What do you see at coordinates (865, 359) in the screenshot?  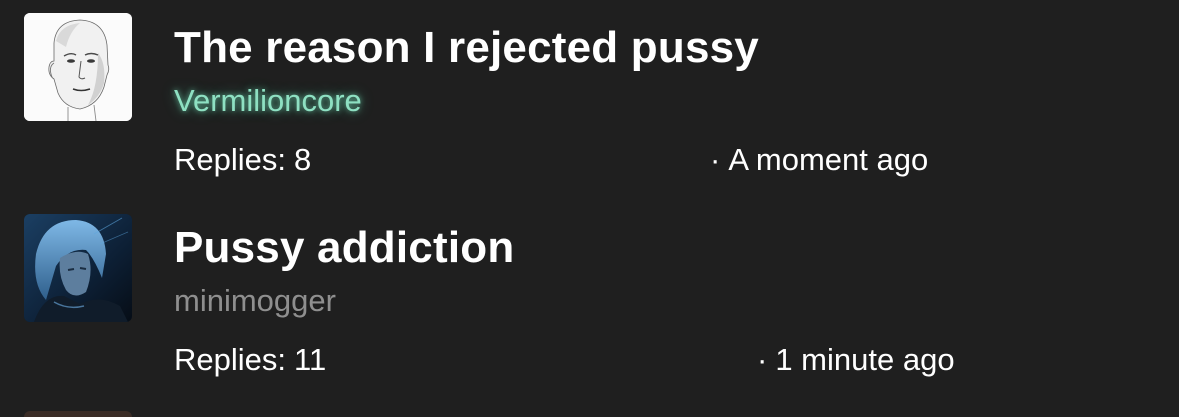 I see `time-ago: 1 minute ago` at bounding box center [865, 359].